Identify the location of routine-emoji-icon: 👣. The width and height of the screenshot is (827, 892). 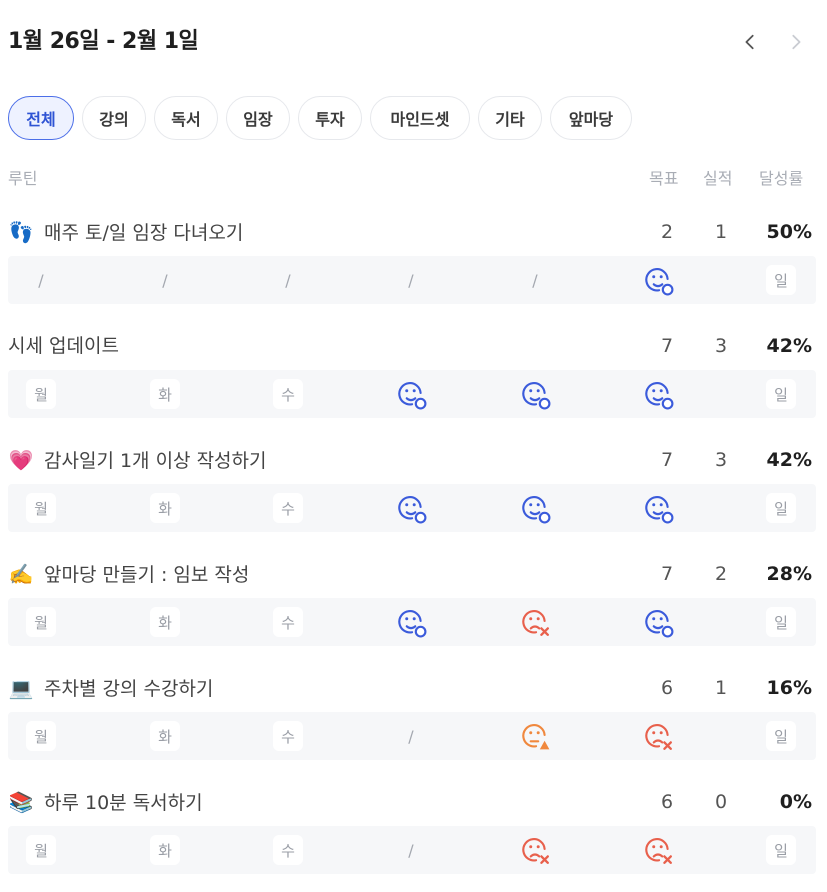
(21, 232).